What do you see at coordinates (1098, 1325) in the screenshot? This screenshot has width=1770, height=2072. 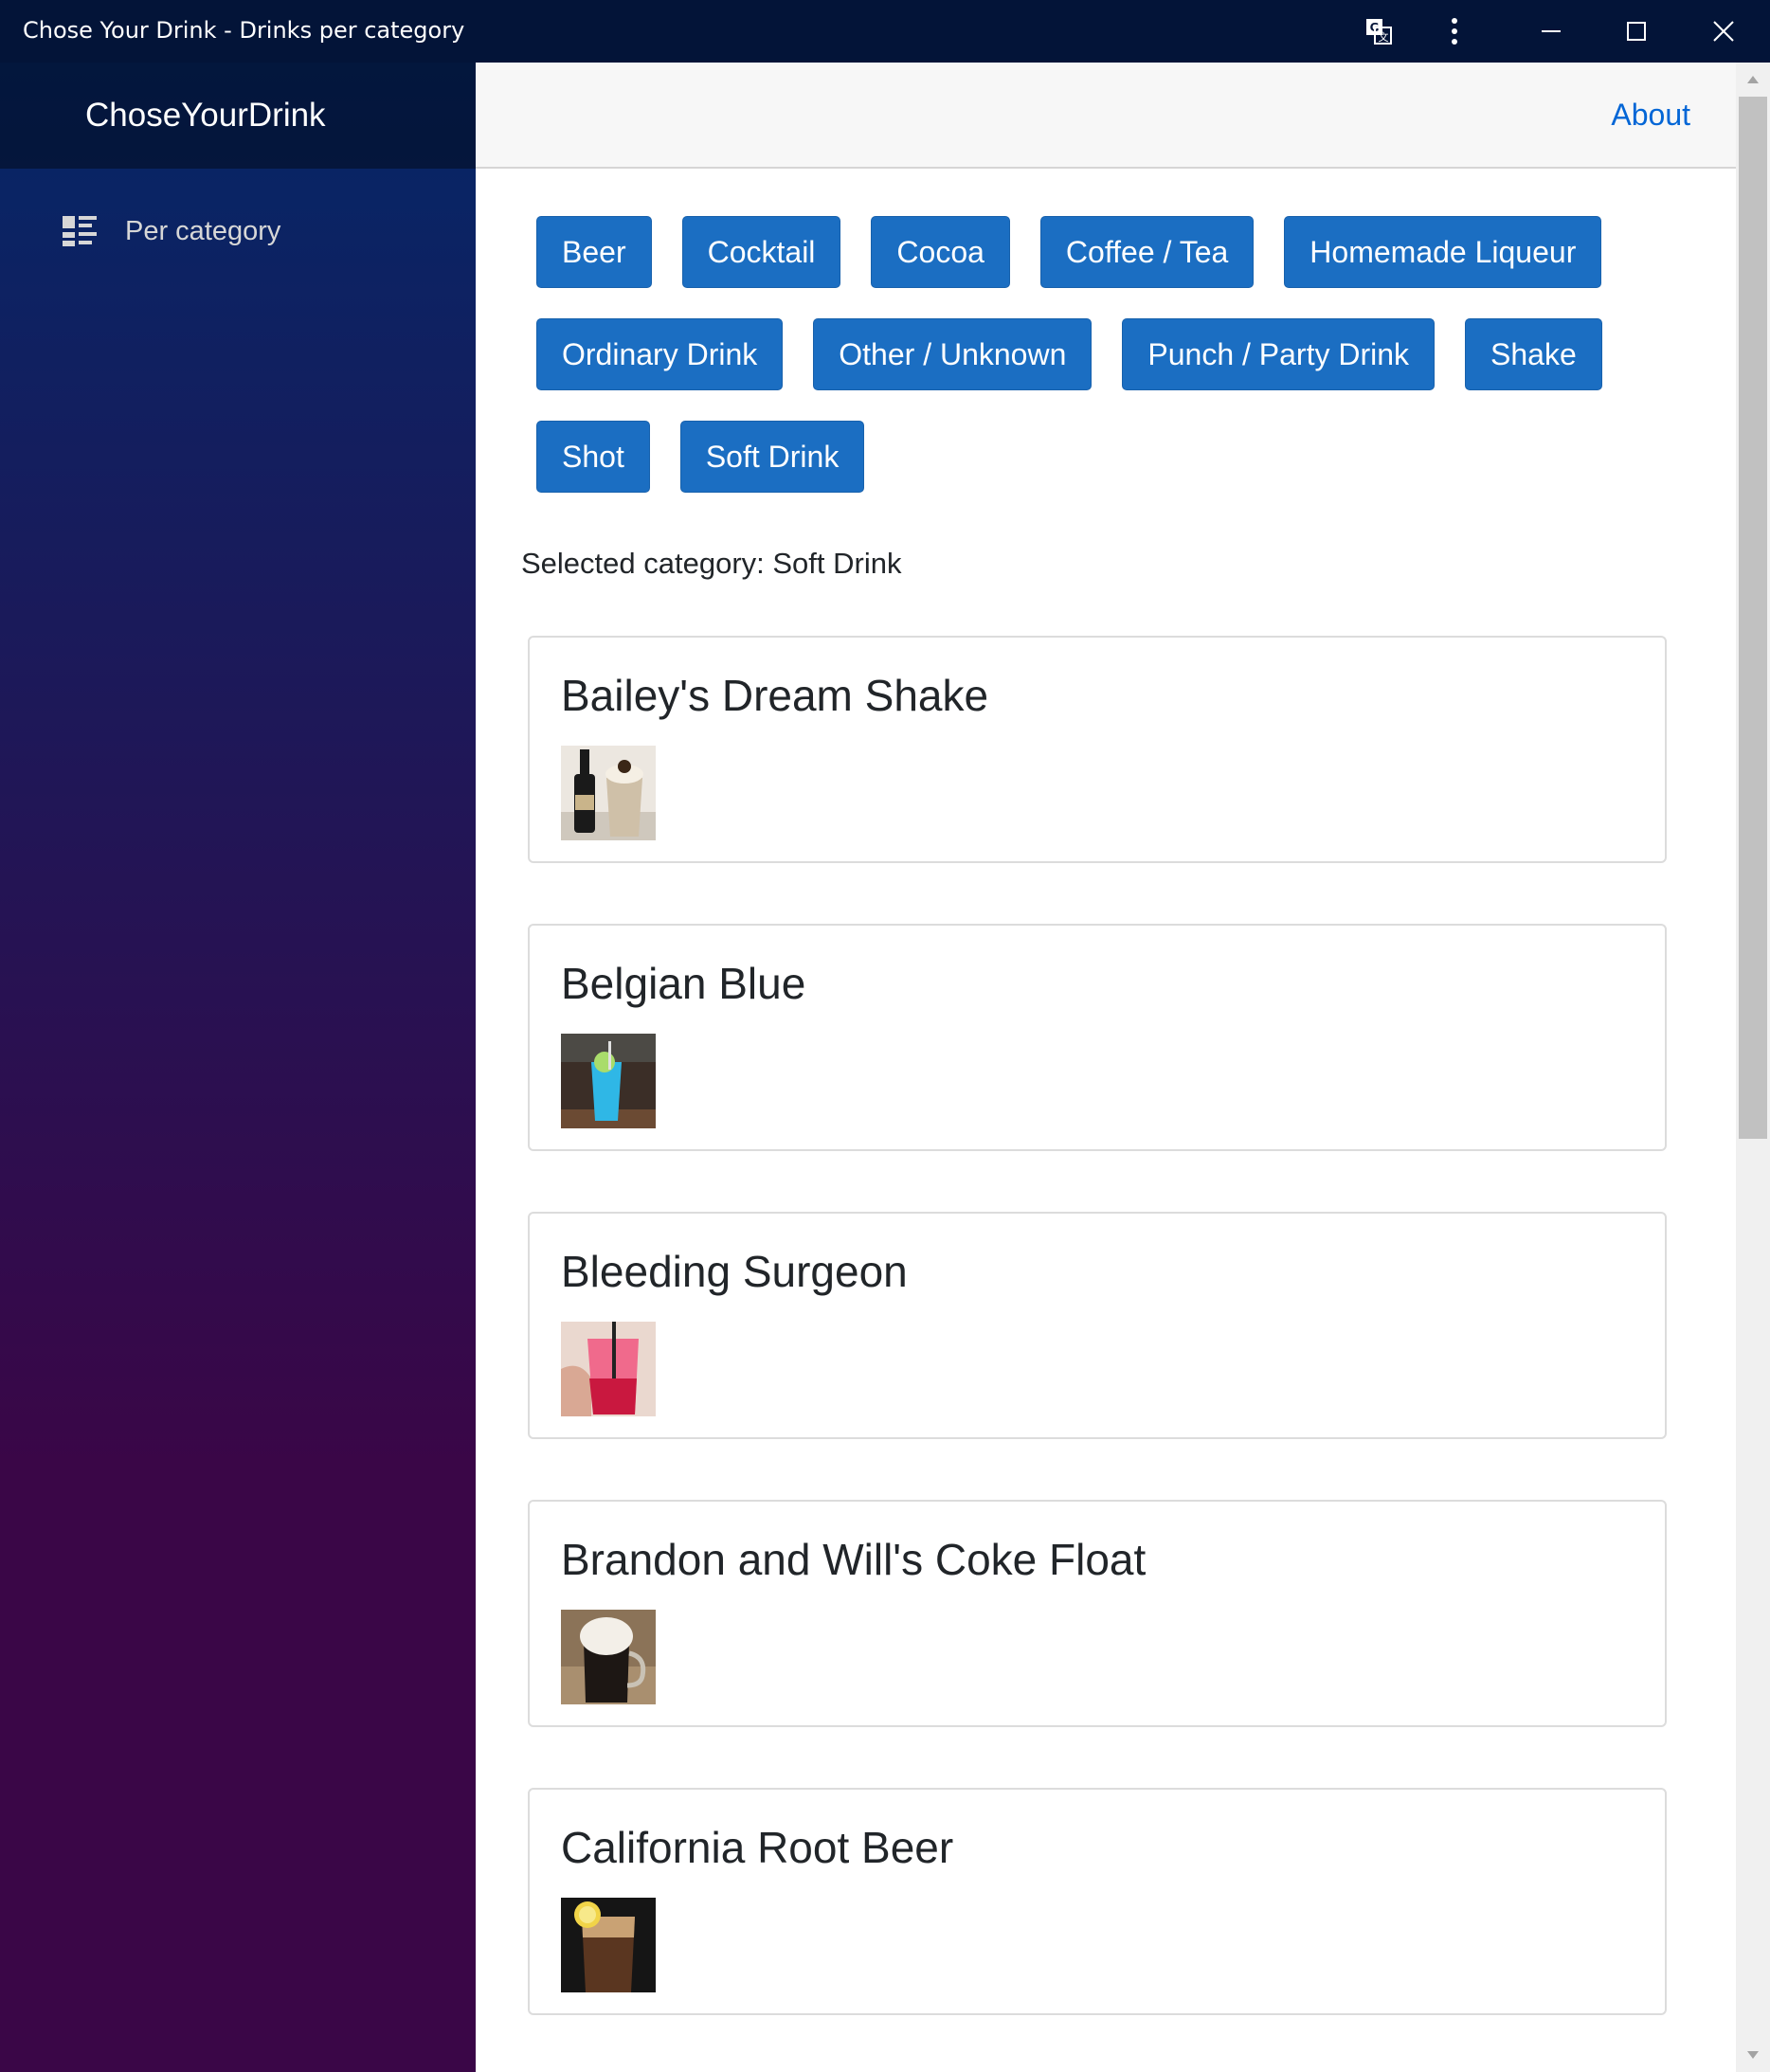 I see `drink-card: Bleeding Surgeon` at bounding box center [1098, 1325].